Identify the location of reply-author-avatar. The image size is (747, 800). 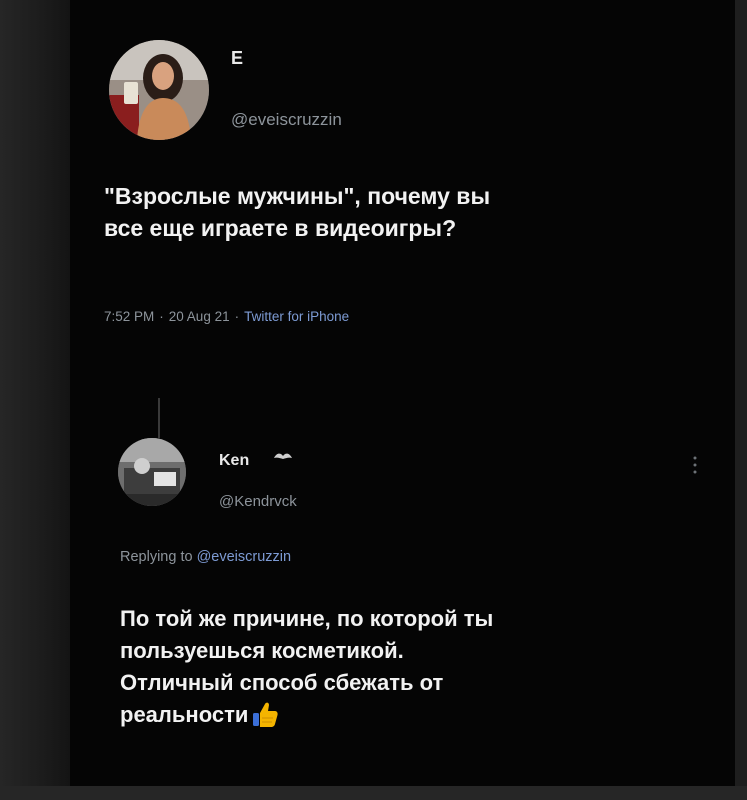
(152, 472).